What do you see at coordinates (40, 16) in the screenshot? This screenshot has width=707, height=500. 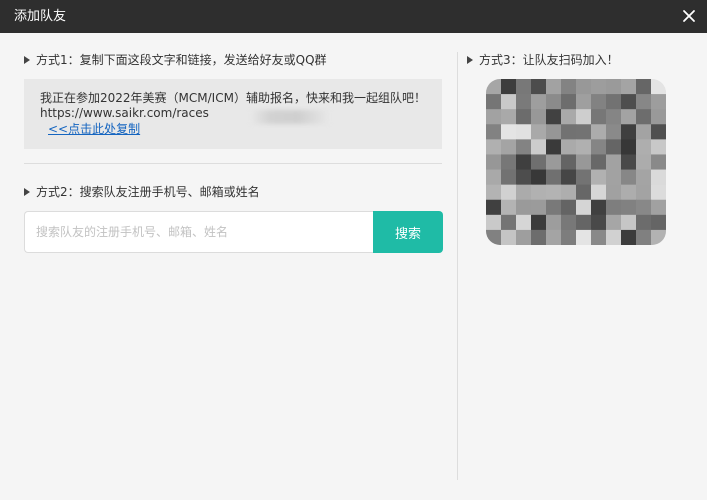 I see `window-title: 添加队友` at bounding box center [40, 16].